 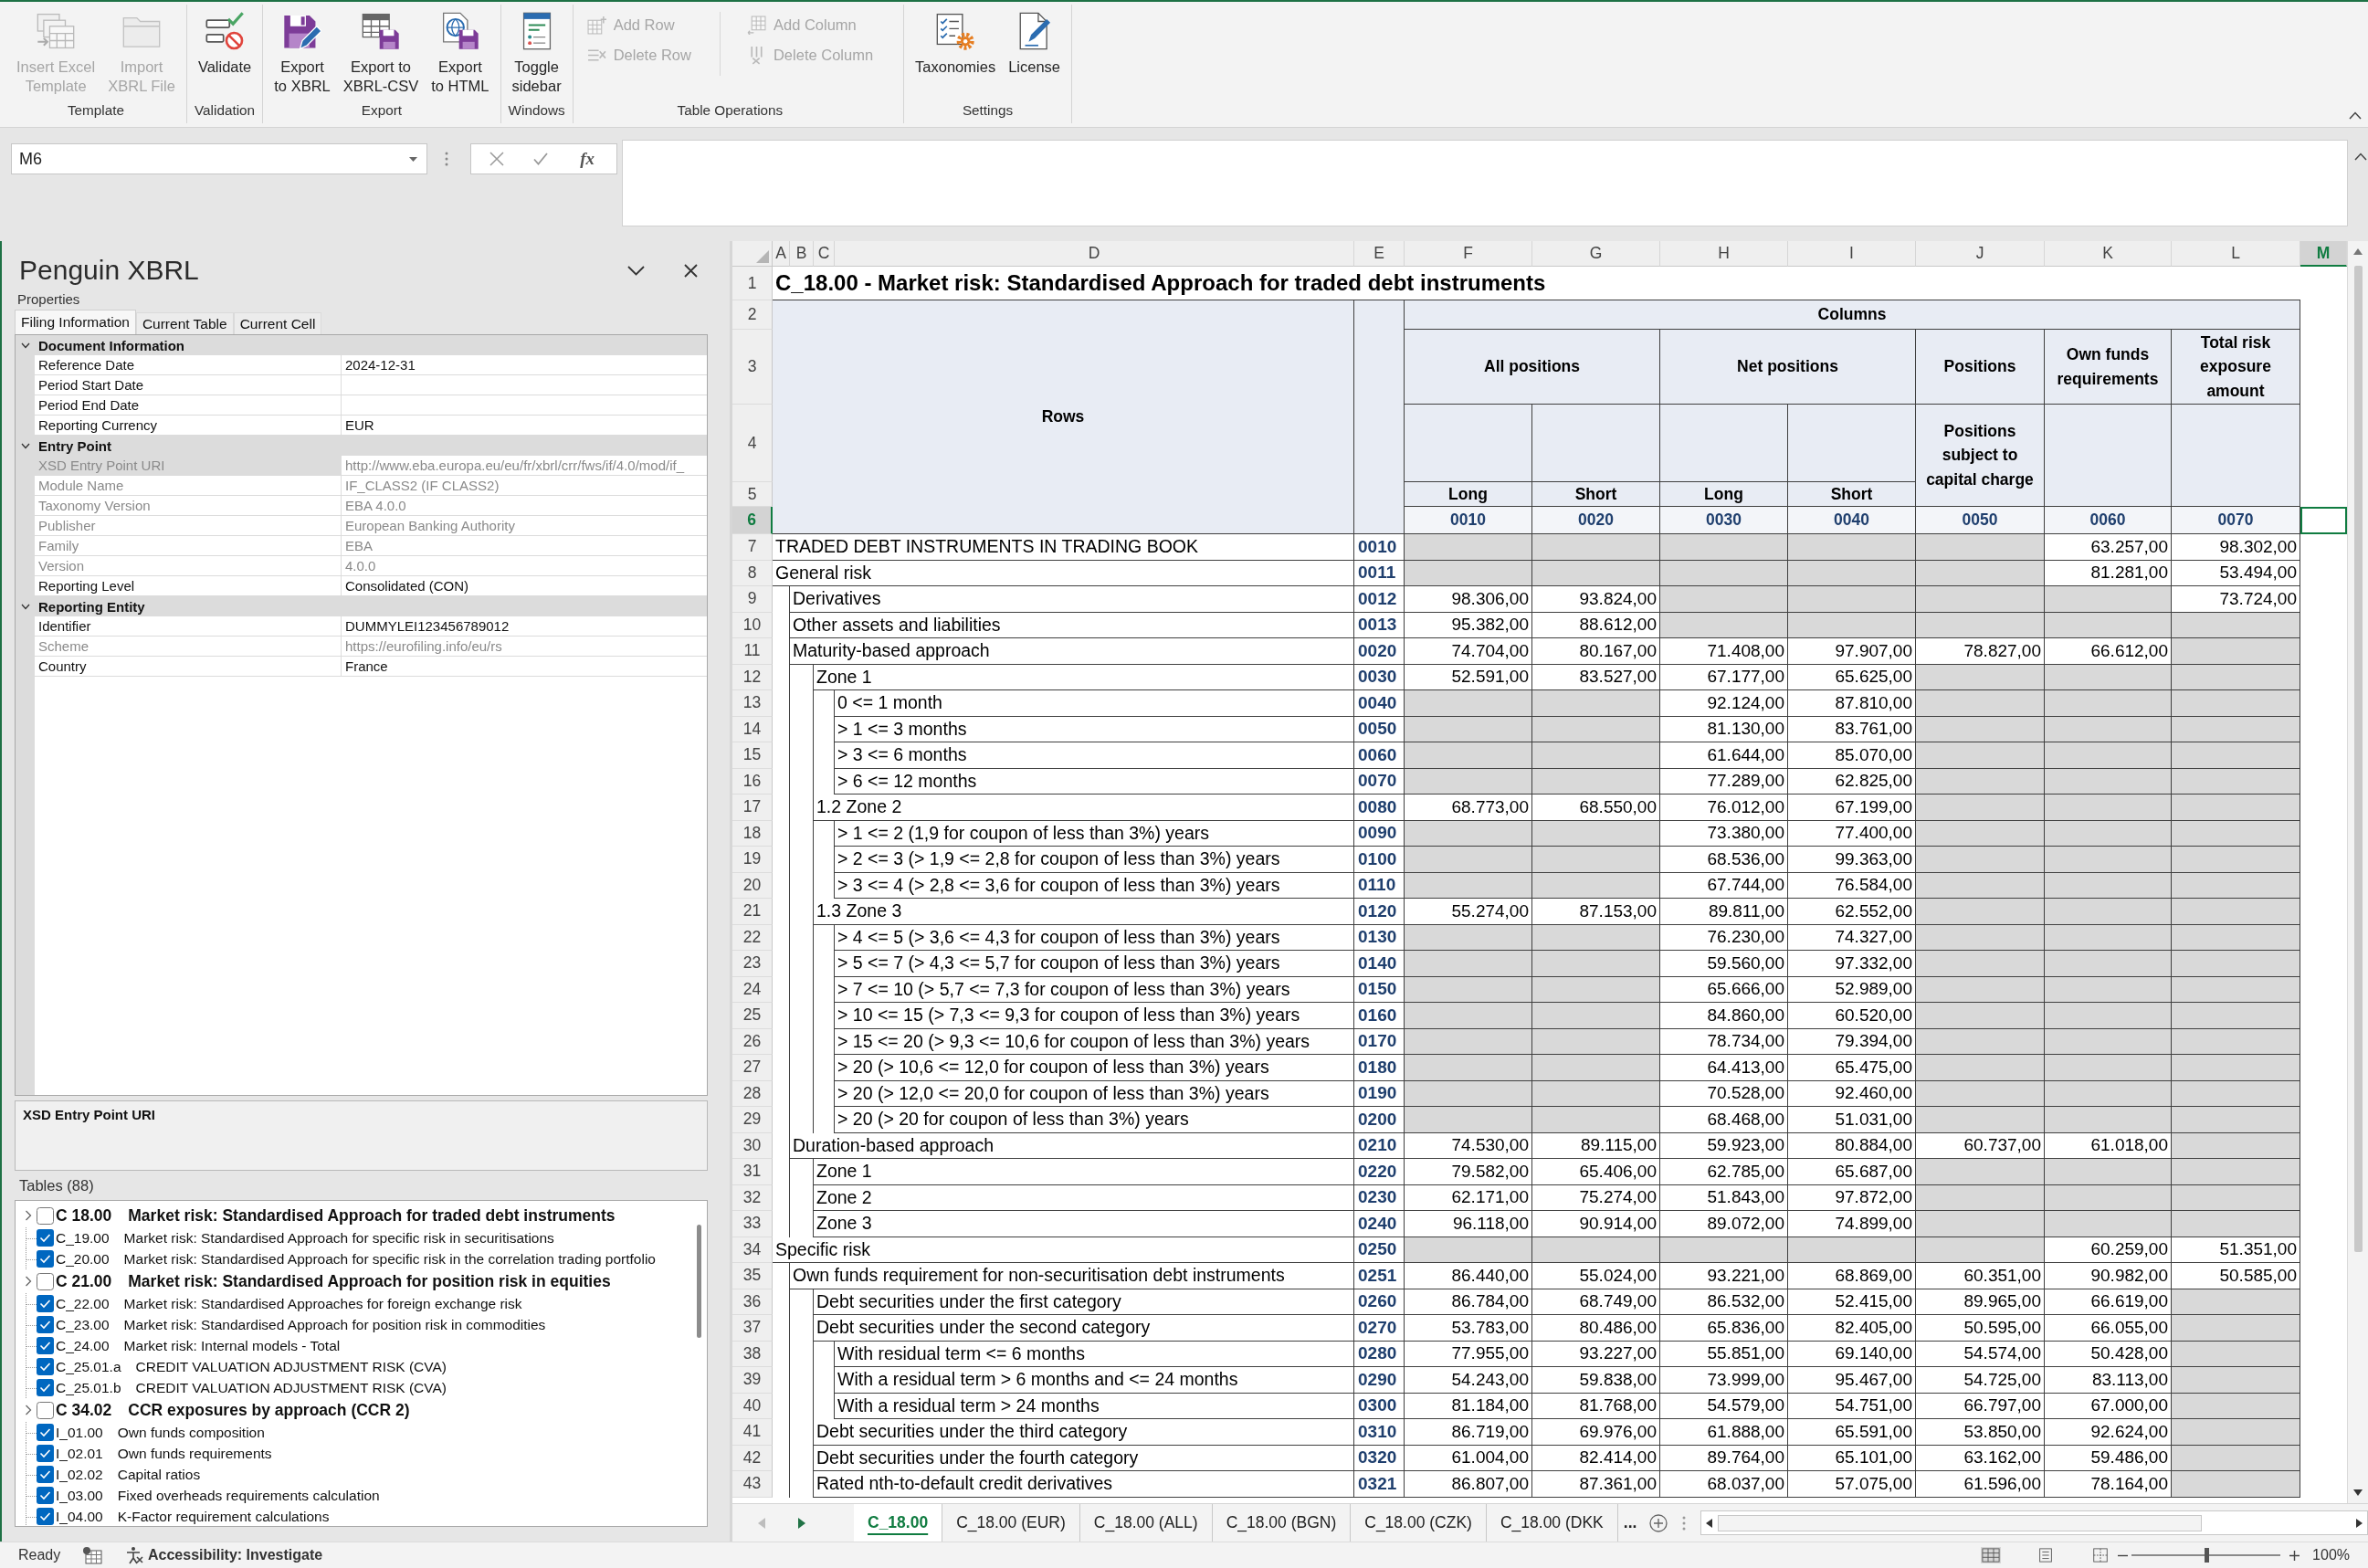 I want to click on table-code: C_23.00, so click(x=90, y=1324).